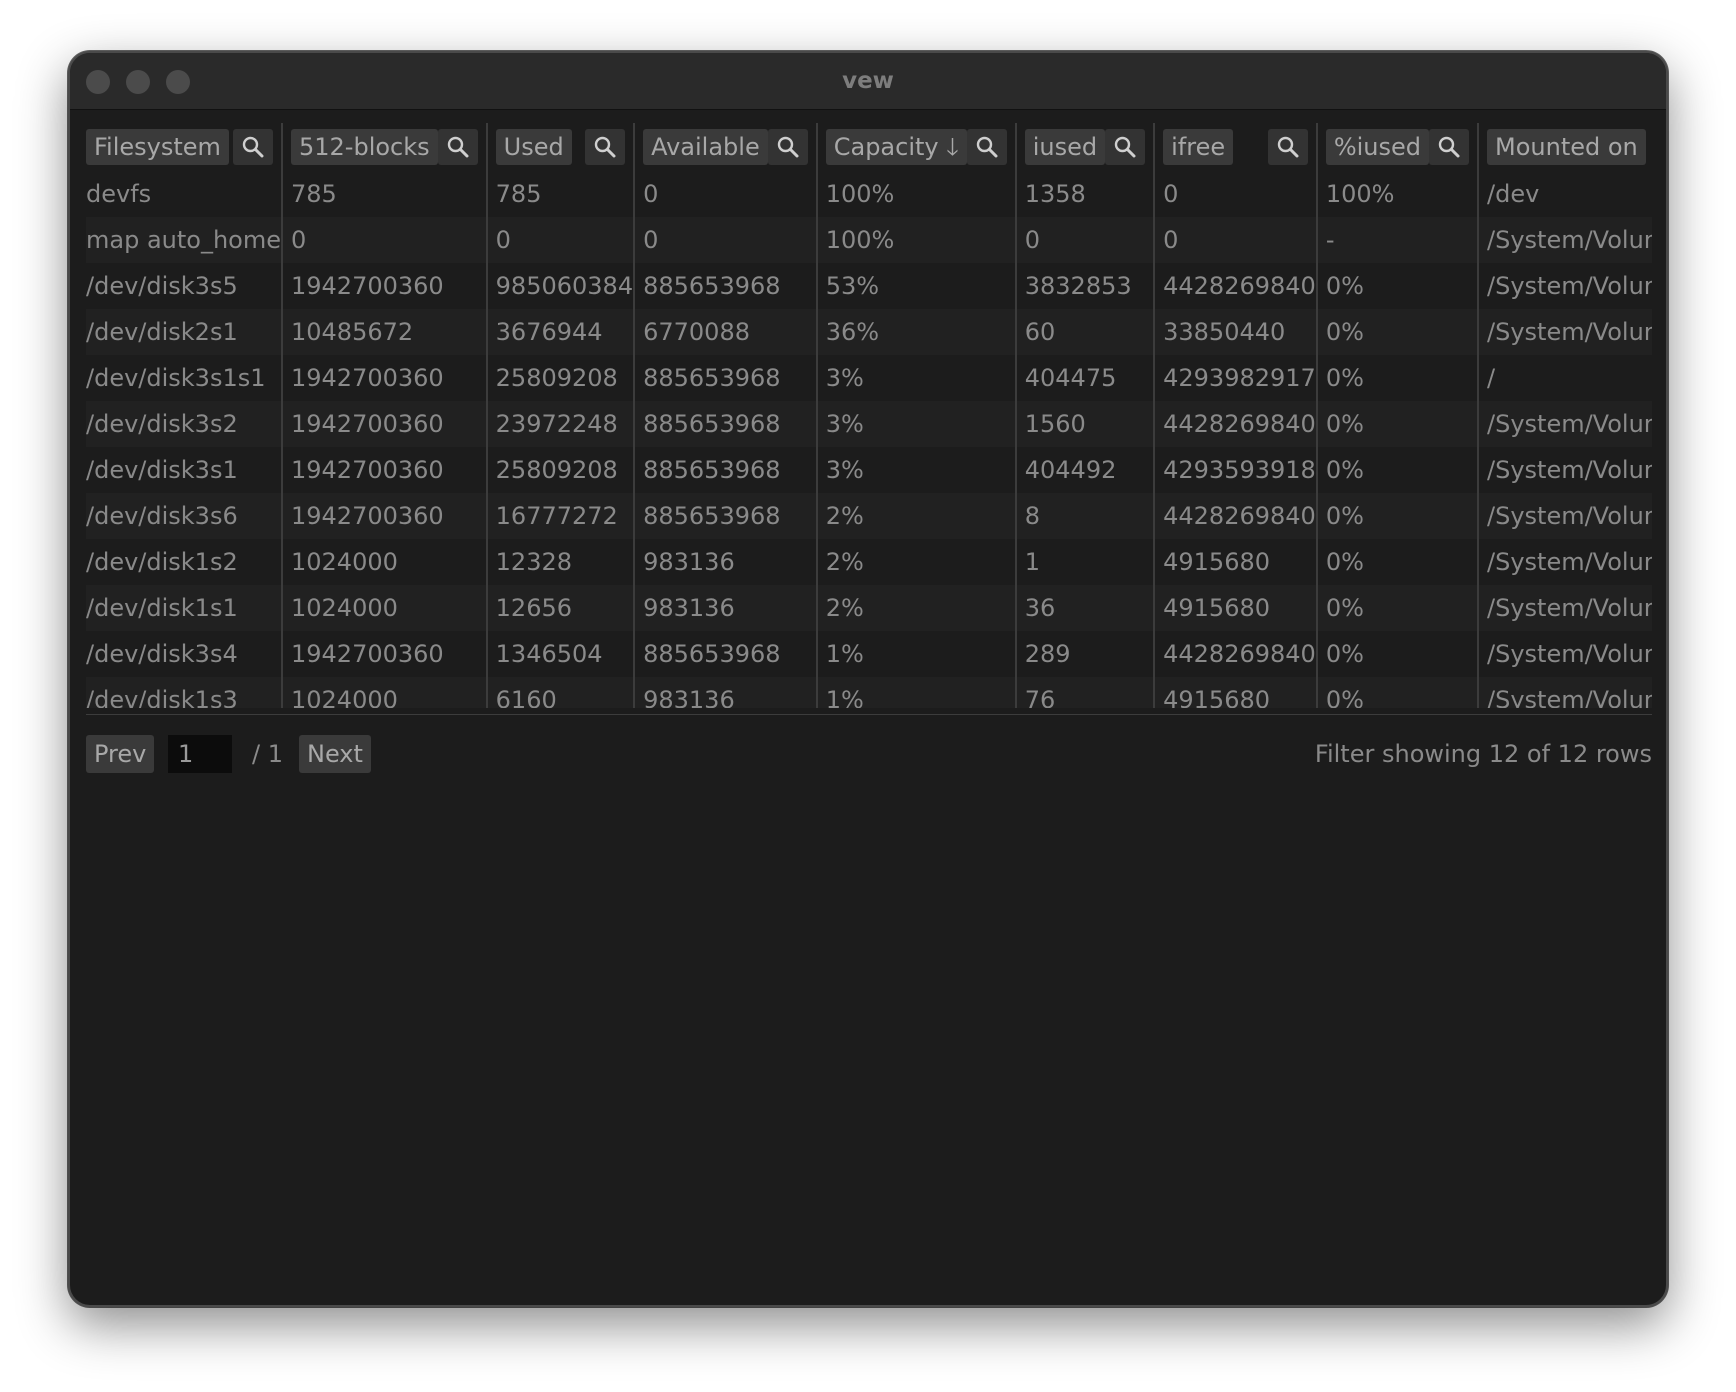  What do you see at coordinates (844, 697) in the screenshot?
I see `cell-text: 1%` at bounding box center [844, 697].